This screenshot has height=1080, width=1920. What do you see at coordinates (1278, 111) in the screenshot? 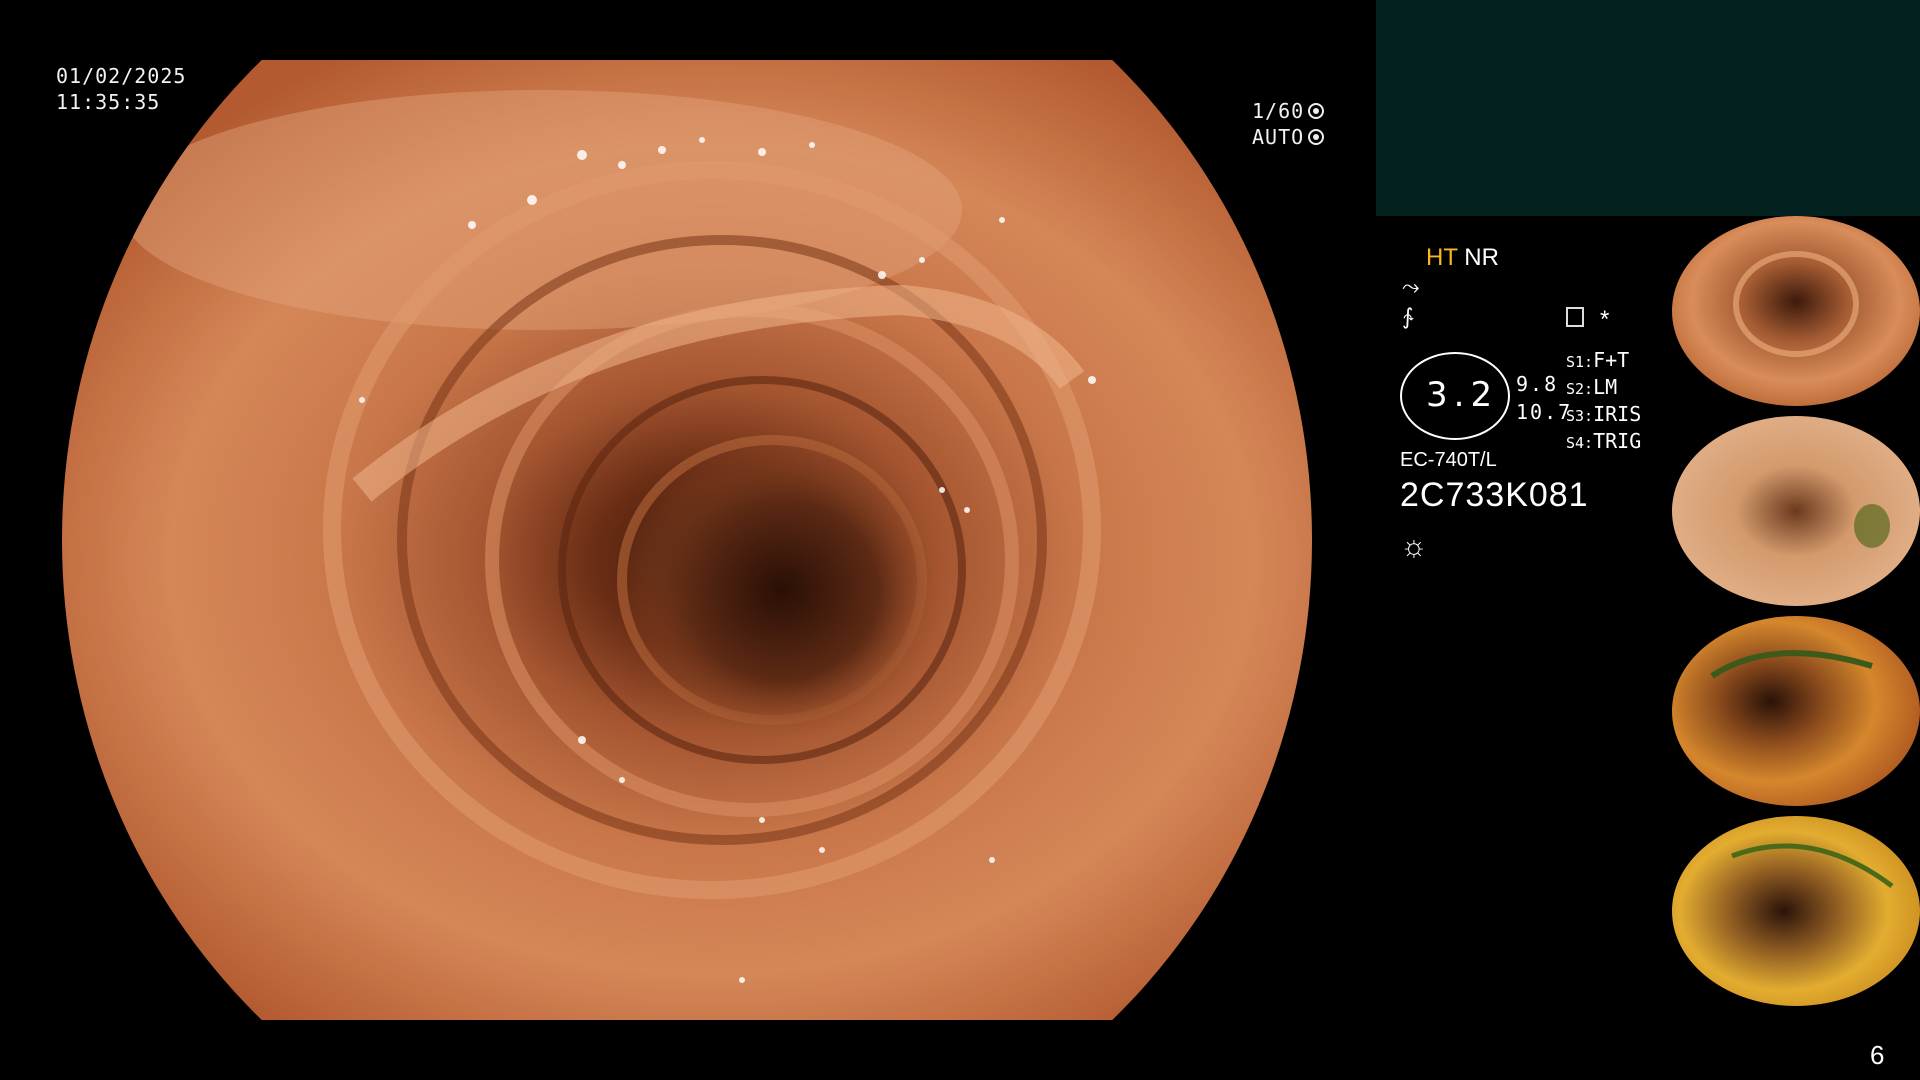
I see `shutter-speed-text: 1/60` at bounding box center [1278, 111].